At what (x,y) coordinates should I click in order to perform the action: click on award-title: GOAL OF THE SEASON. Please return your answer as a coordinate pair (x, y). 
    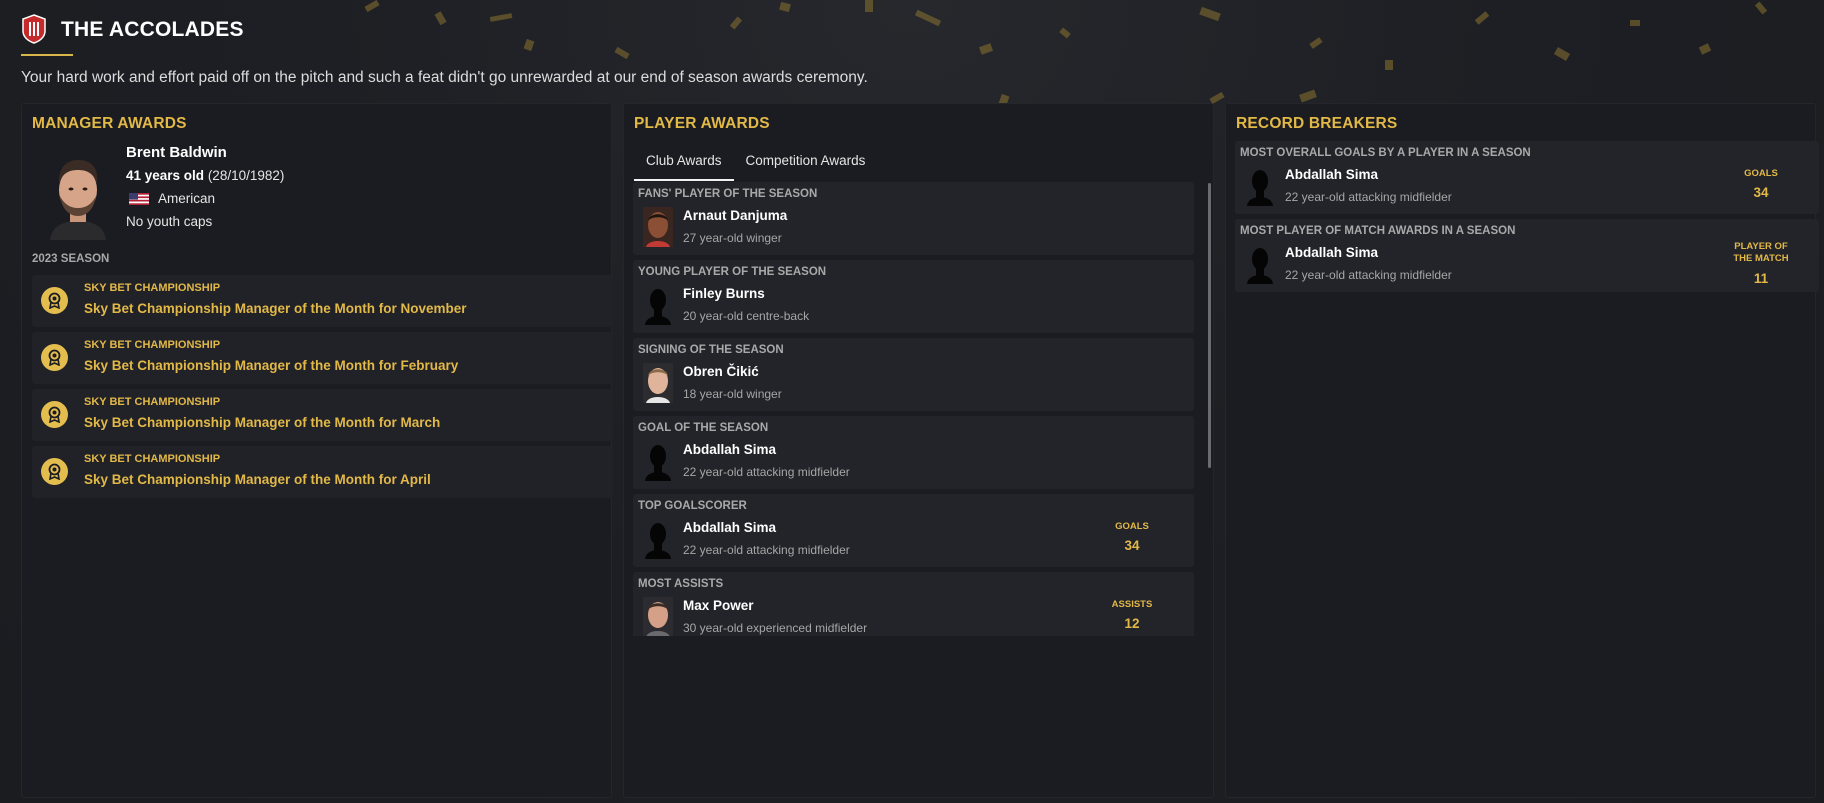
    Looking at the image, I should click on (703, 428).